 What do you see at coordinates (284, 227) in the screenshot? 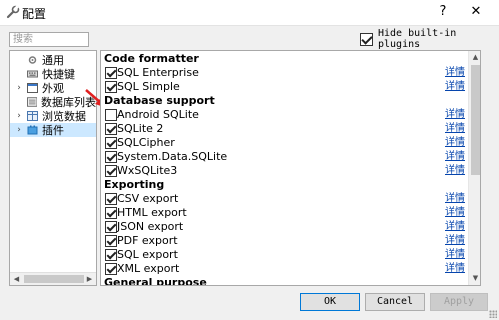
I see `plugin-row: JSON export 详情` at bounding box center [284, 227].